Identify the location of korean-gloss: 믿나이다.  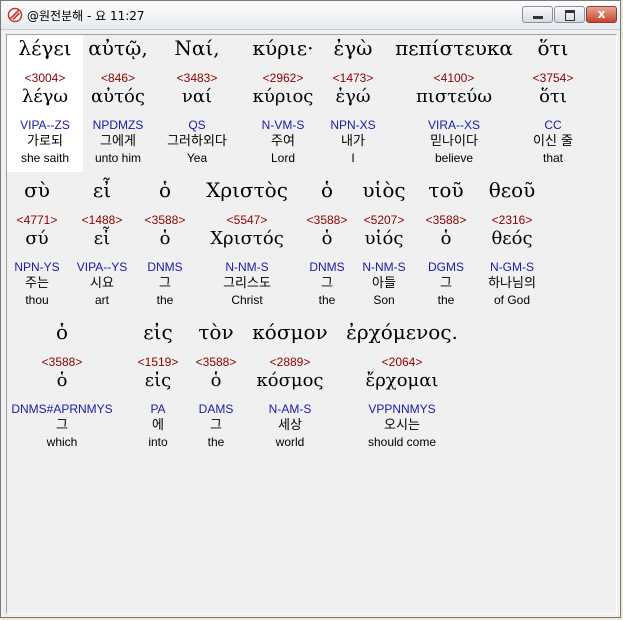
(454, 141).